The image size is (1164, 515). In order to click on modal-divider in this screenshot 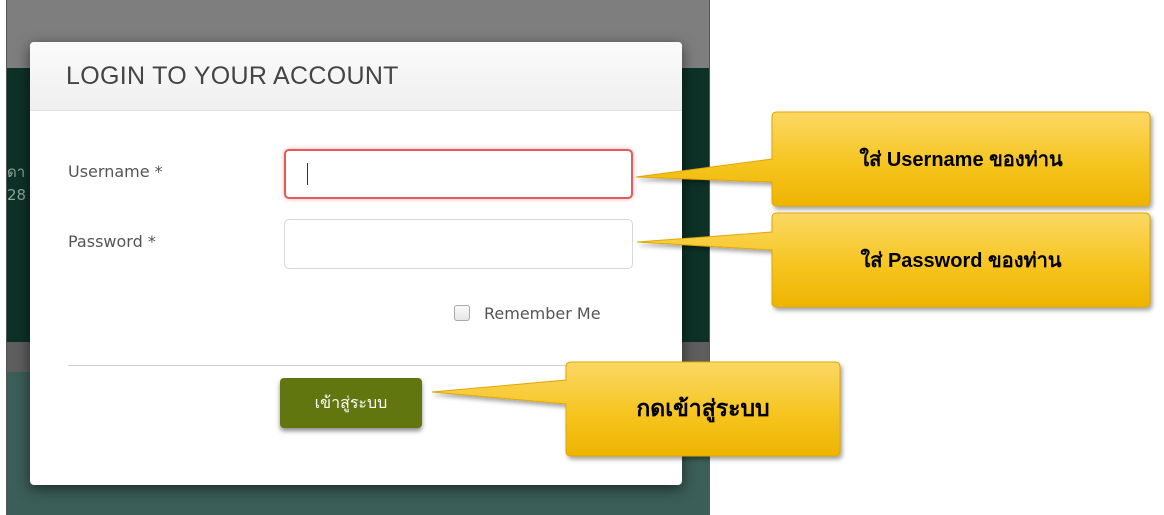, I will do `click(351, 365)`.